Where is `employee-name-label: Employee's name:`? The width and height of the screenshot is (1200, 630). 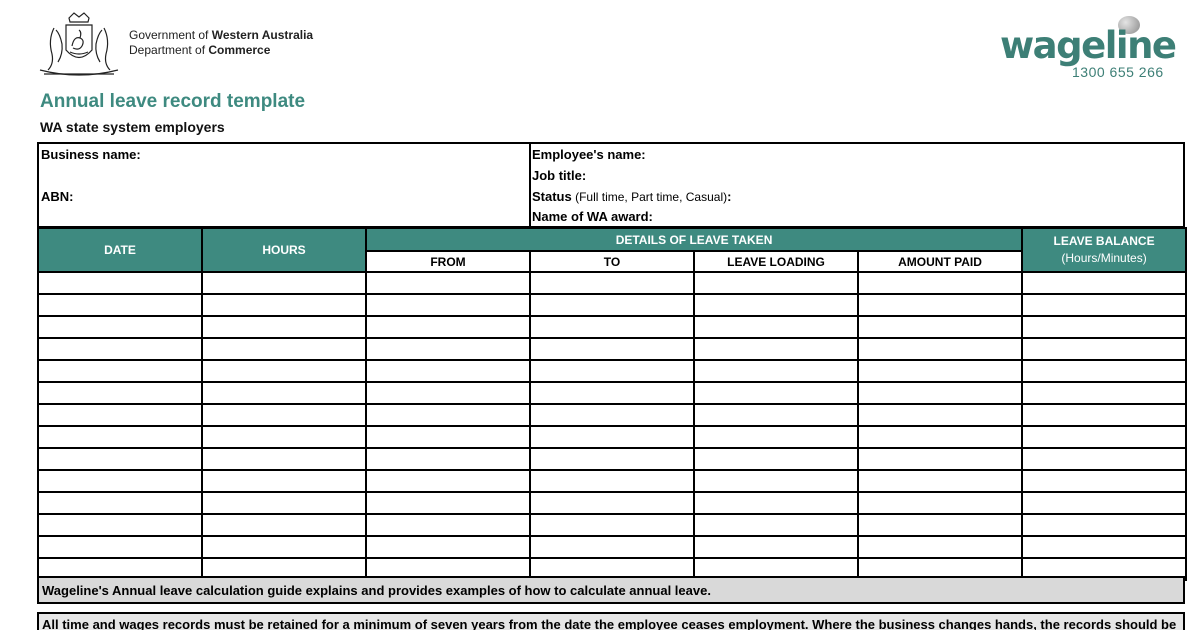 employee-name-label: Employee's name: is located at coordinates (589, 155).